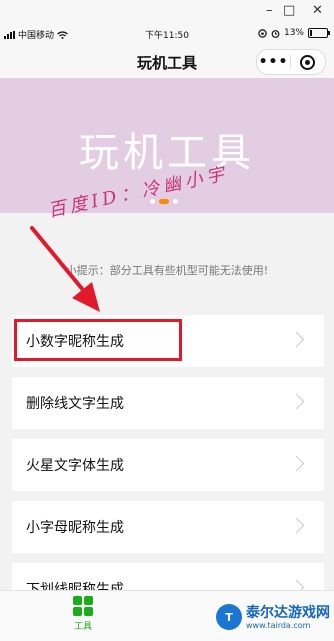  I want to click on tool-item-martian-font: 火星文字体生成, so click(168, 465).